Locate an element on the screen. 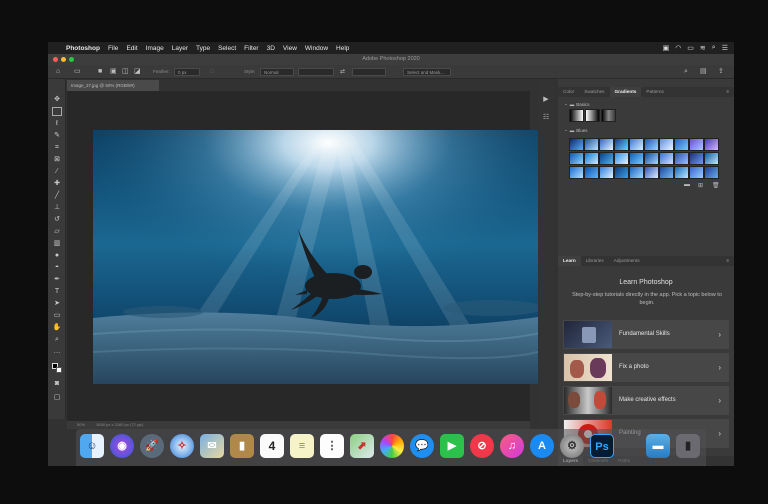 This screenshot has width=768, height=504. eyedropper-tool-icon: ⁄ is located at coordinates (57, 171).